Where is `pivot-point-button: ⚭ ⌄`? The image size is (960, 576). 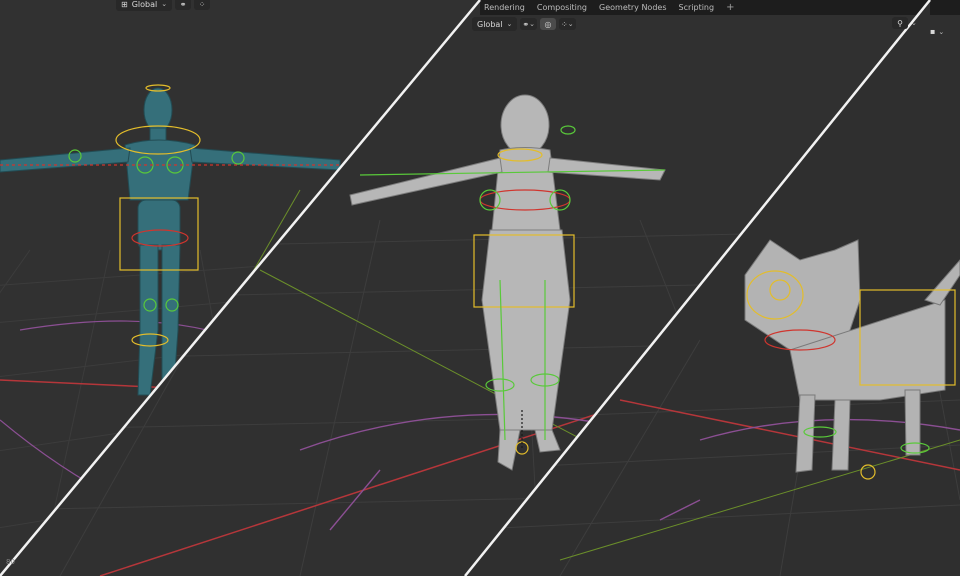 pivot-point-button: ⚭ ⌄ is located at coordinates (528, 24).